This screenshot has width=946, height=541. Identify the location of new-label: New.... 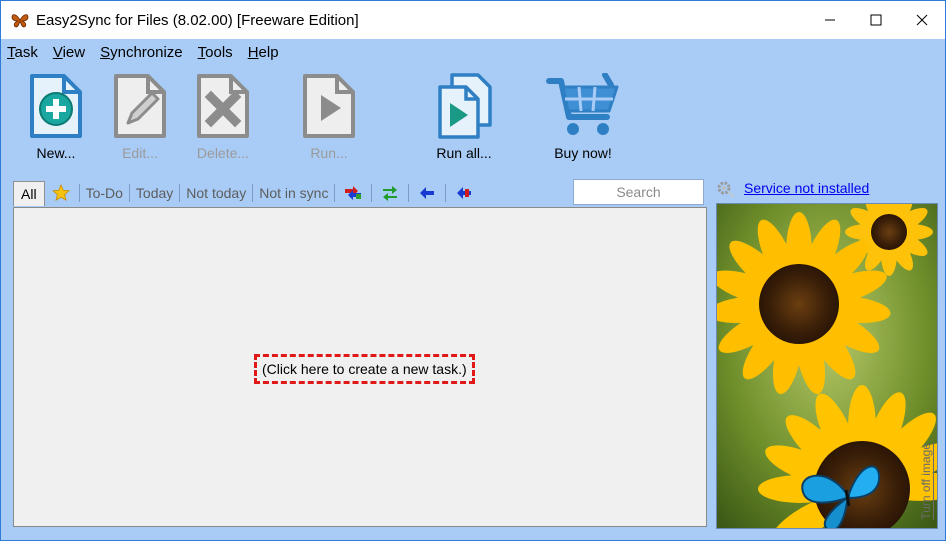
(56, 153).